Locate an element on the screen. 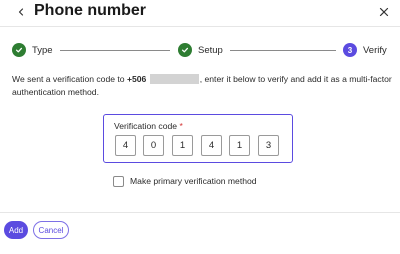 This screenshot has height=254, width=400. step-type-status is located at coordinates (19, 50).